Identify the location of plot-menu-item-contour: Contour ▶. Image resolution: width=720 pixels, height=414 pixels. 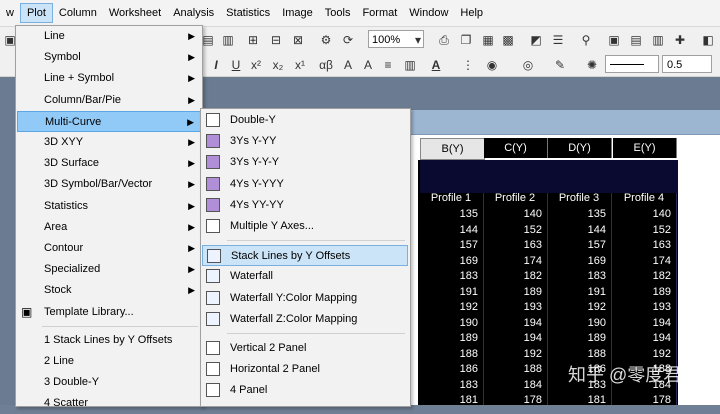
(109, 248).